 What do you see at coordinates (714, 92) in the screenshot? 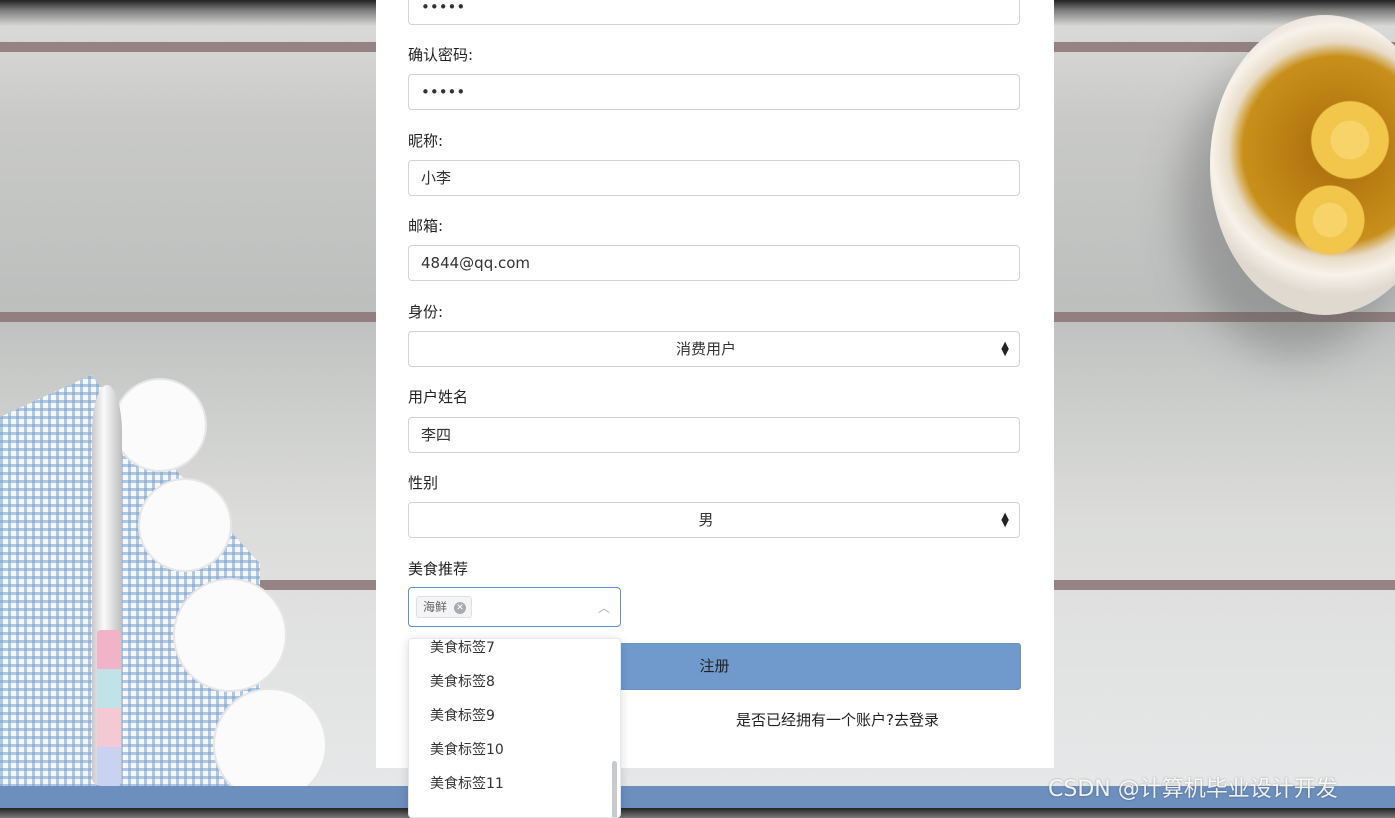
I see `confirm-password-input: •••••` at bounding box center [714, 92].